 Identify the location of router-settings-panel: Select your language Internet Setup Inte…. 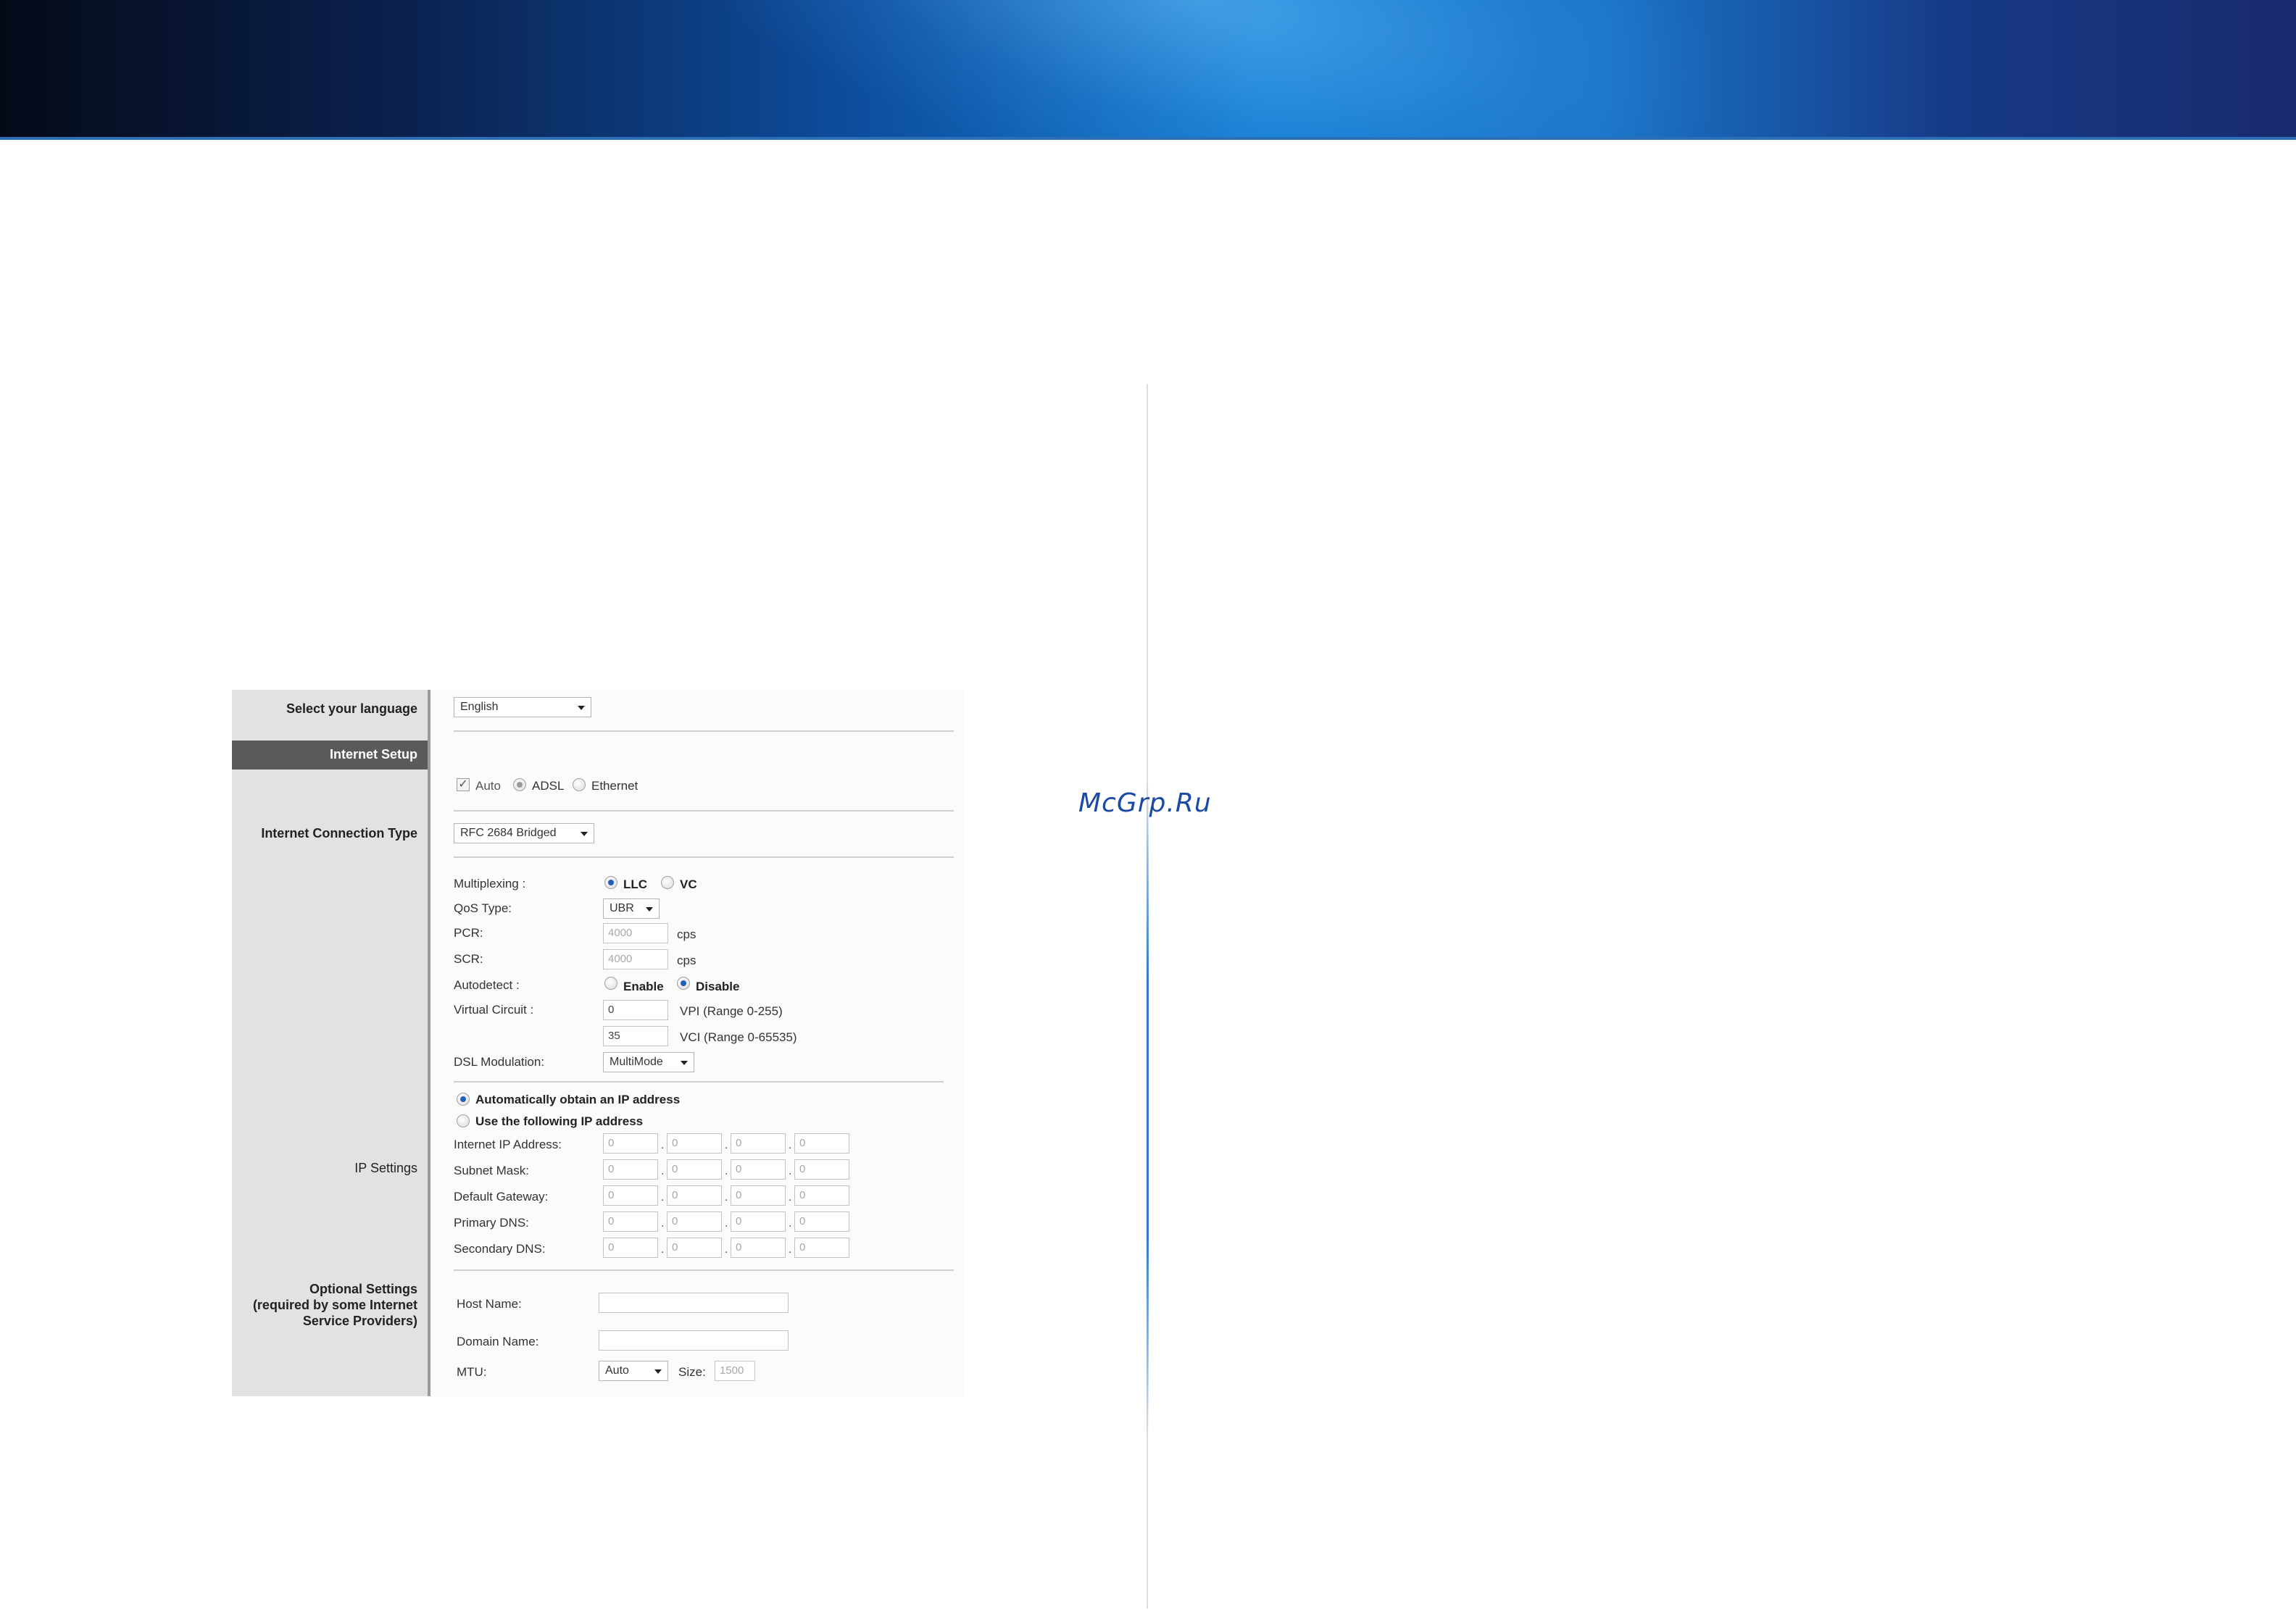
(598, 1043).